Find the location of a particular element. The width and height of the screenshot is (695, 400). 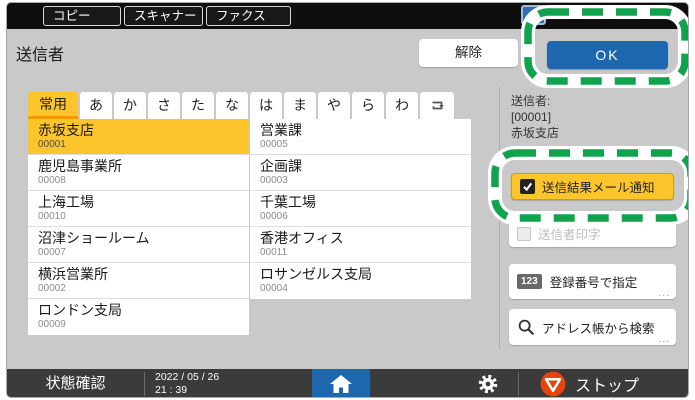

numeric-keypad-icon: 123 is located at coordinates (529, 281).